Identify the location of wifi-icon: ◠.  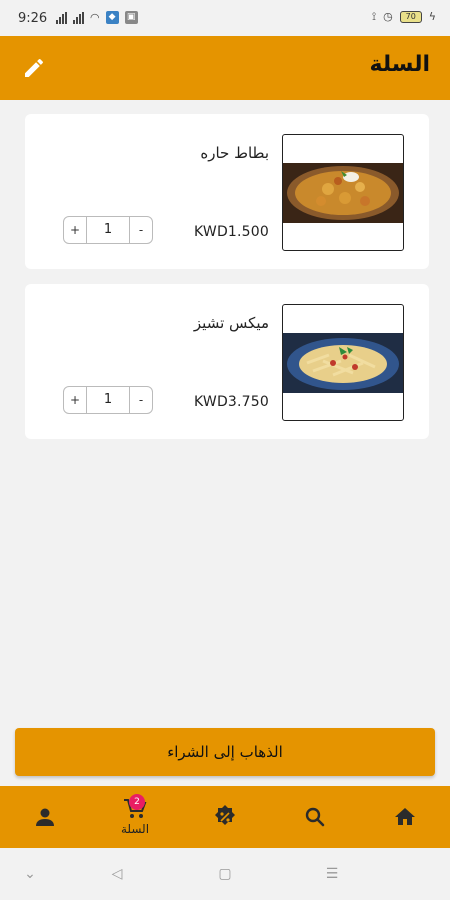
(95, 17).